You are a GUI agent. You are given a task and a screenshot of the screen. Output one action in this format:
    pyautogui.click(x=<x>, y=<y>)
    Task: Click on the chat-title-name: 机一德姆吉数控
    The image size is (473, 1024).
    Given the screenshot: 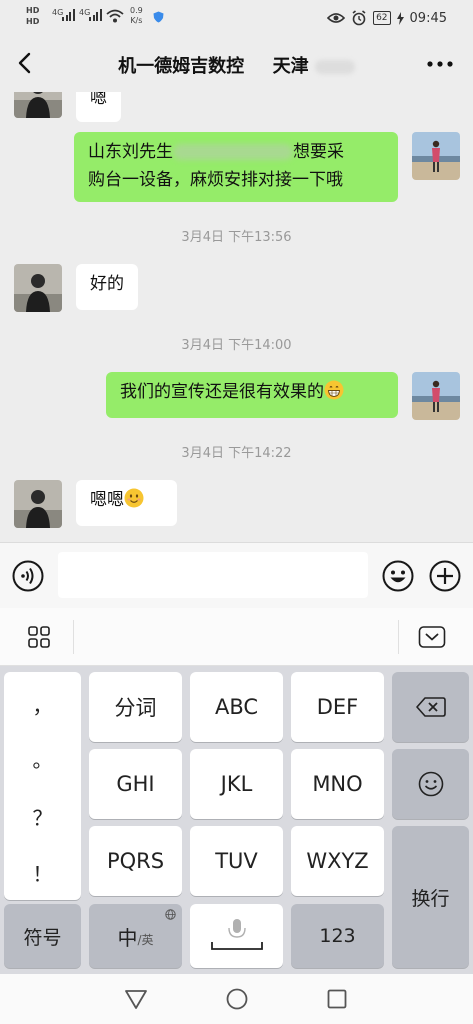 What is the action you would take?
    pyautogui.click(x=181, y=66)
    